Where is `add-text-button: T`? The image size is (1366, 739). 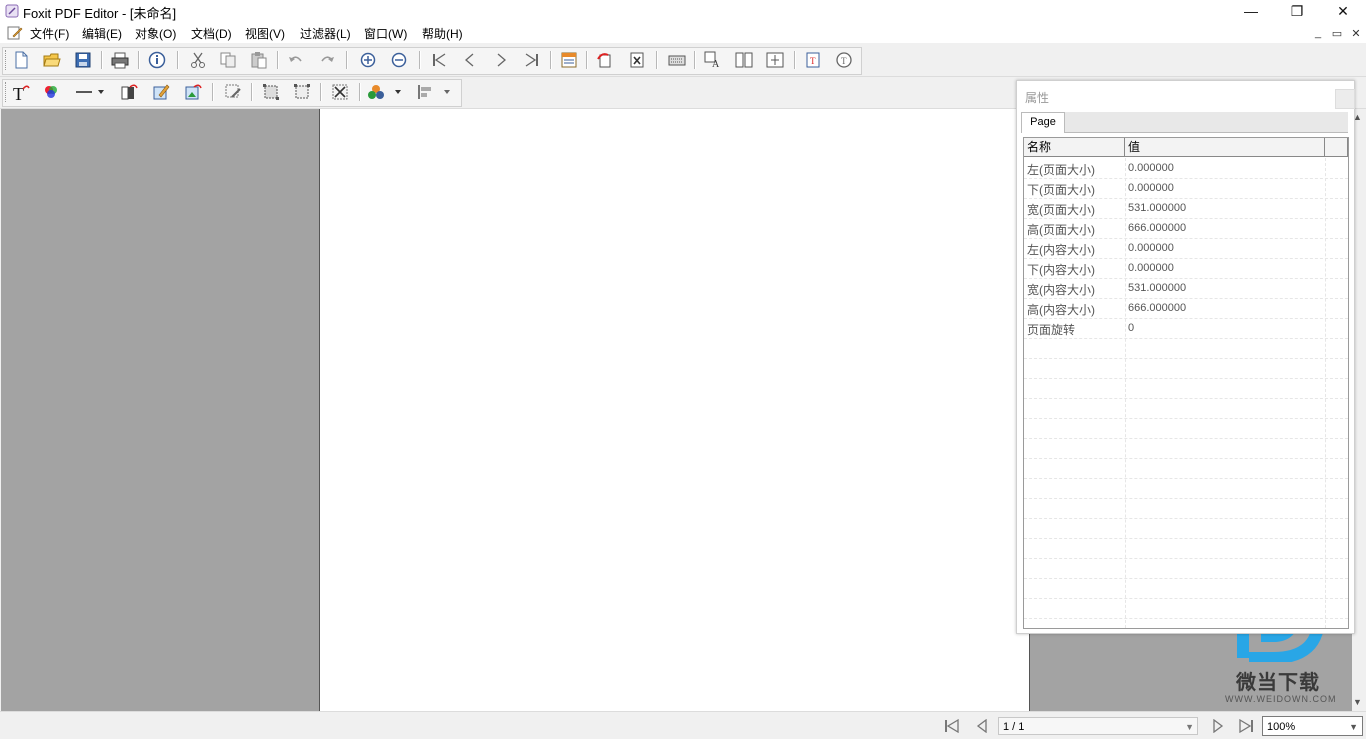 add-text-button: T is located at coordinates (813, 60).